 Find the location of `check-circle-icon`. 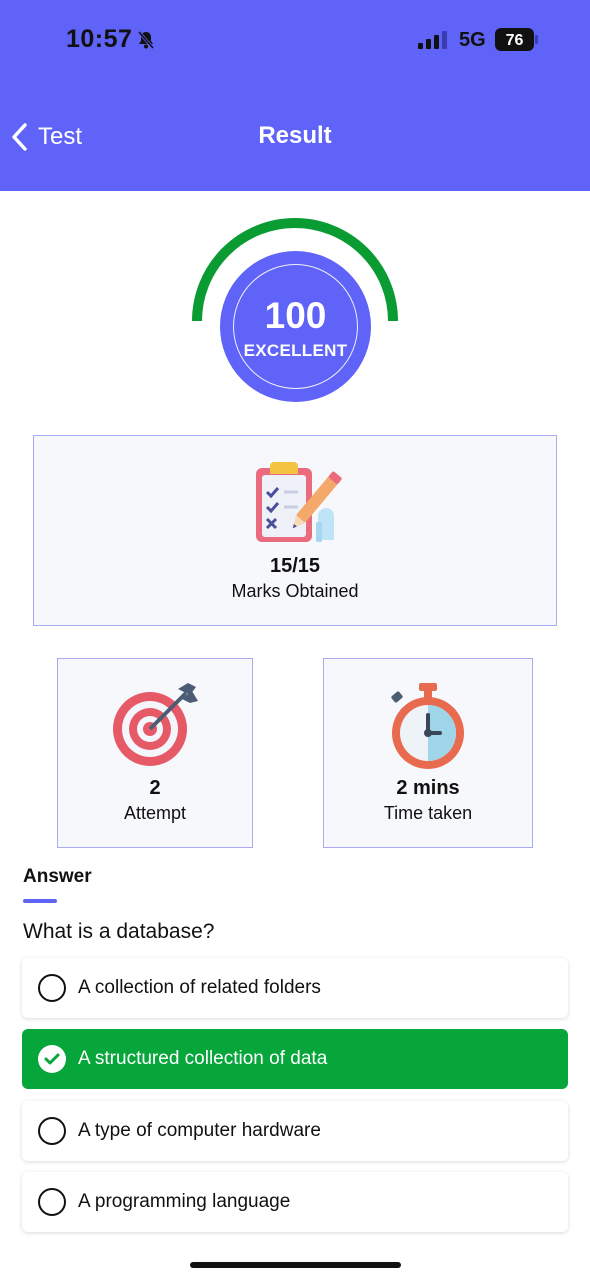

check-circle-icon is located at coordinates (52, 1059).